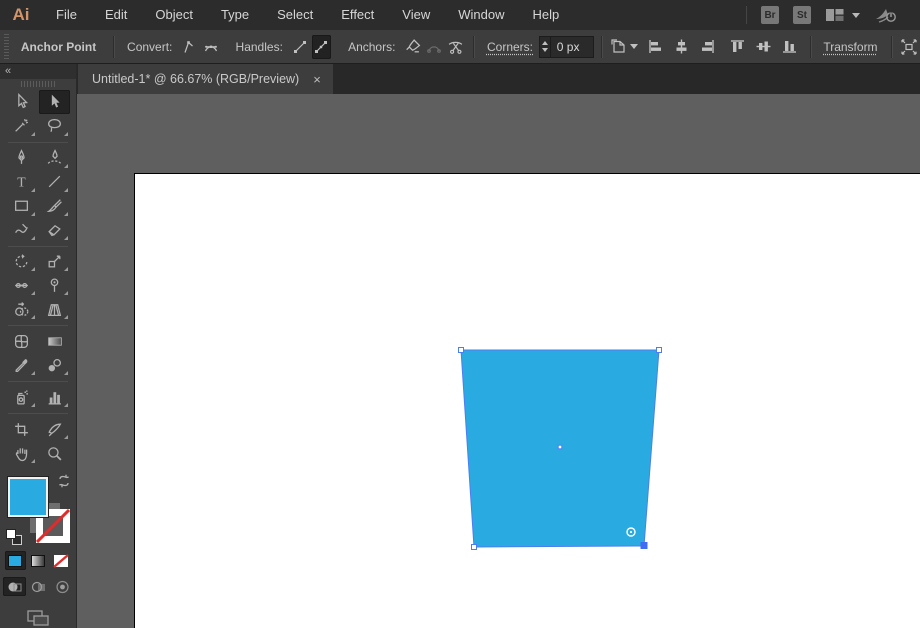 This screenshot has width=920, height=628. Describe the element at coordinates (909, 47) in the screenshot. I see `isolate-selected-object-button` at that location.